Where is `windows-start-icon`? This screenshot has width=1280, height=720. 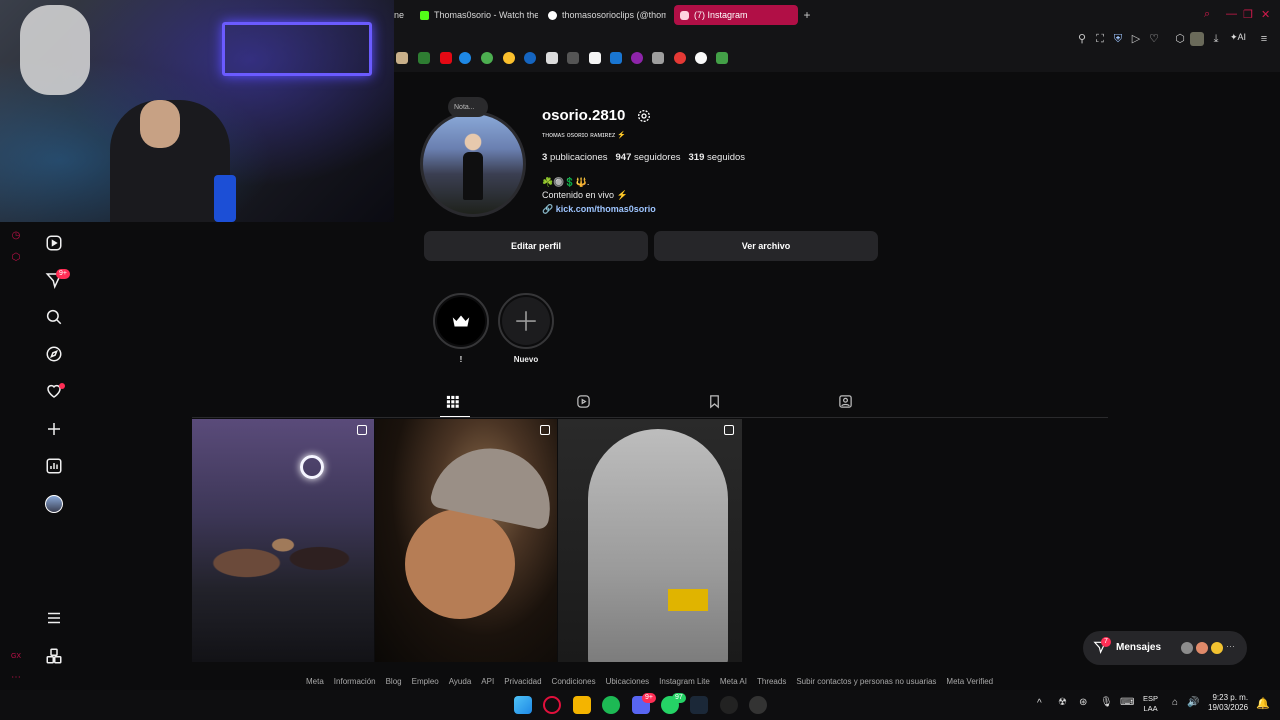 windows-start-icon is located at coordinates (523, 705).